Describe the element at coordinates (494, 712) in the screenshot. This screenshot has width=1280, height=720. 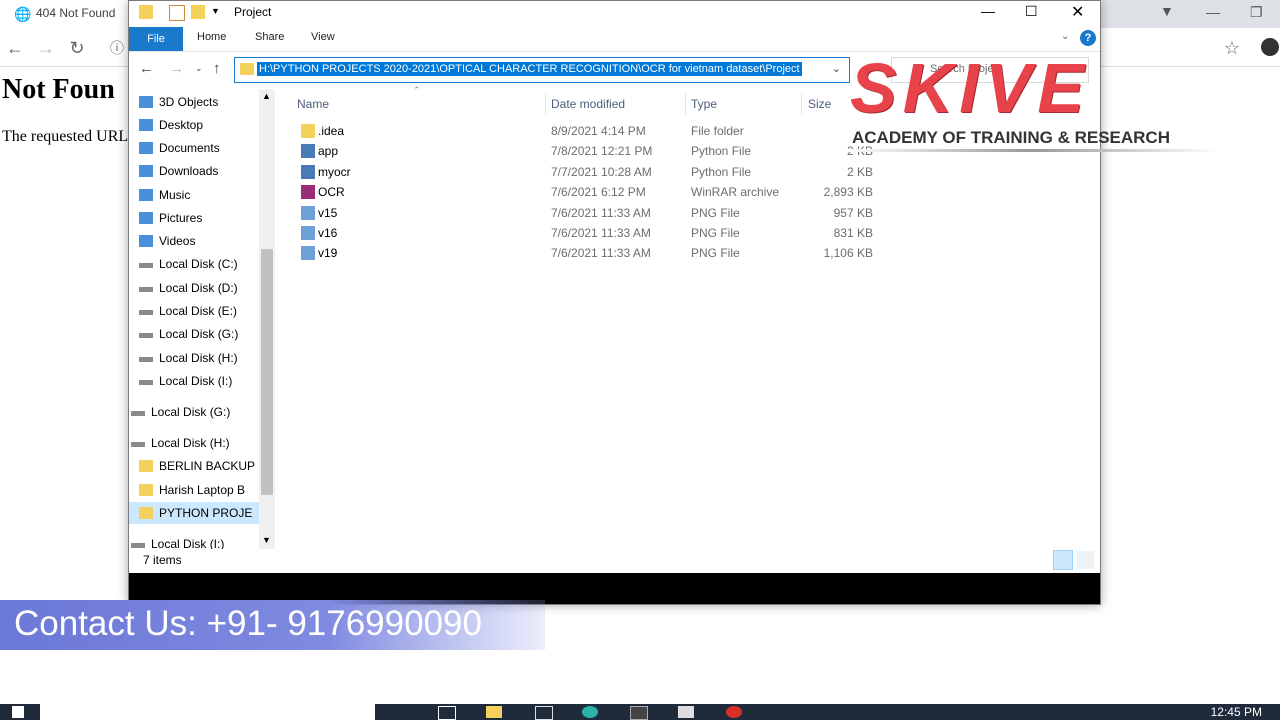
I see `file-explorer-taskbar-icon` at that location.